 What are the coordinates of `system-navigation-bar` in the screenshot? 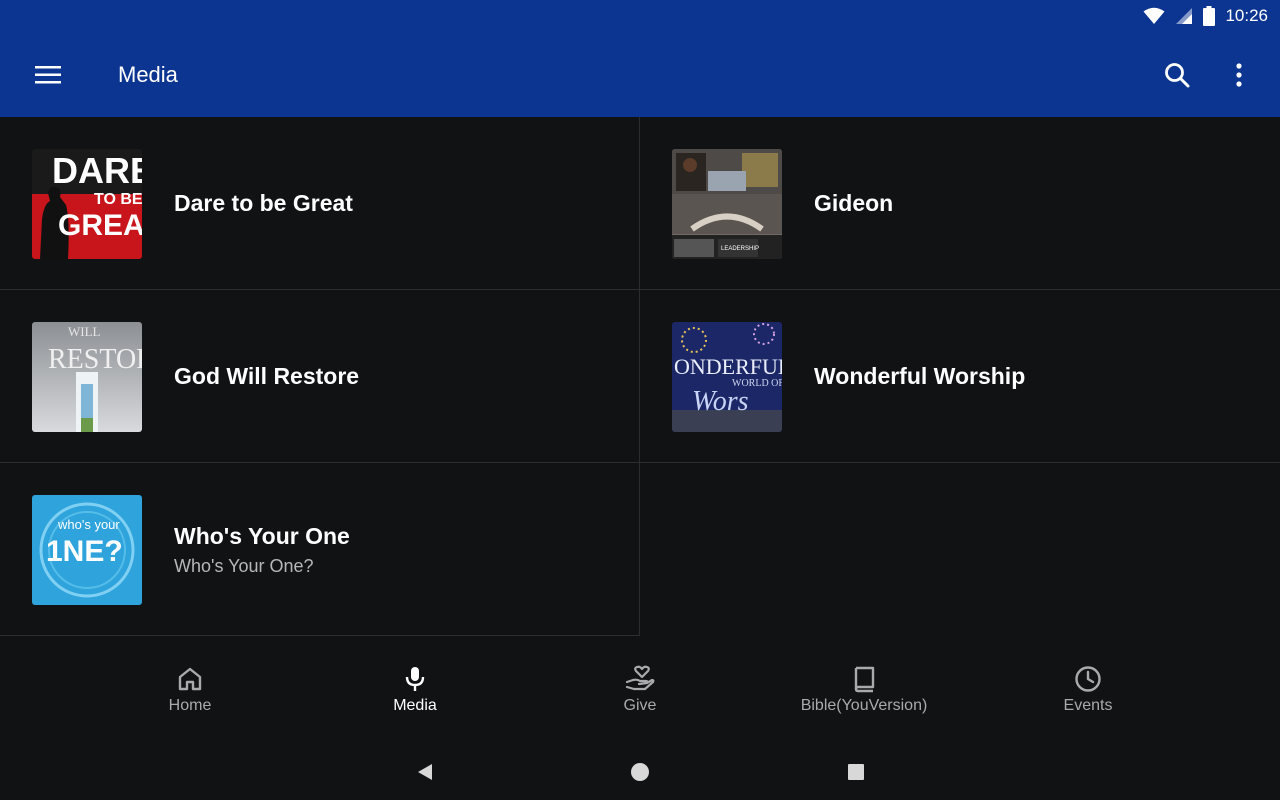 It's located at (640, 772).